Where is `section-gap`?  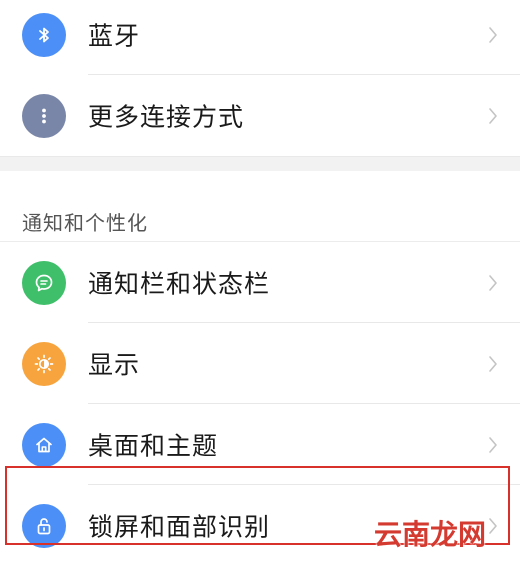
section-gap is located at coordinates (260, 163).